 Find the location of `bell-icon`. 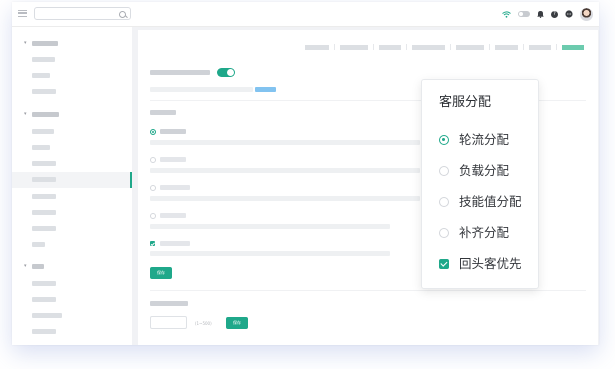

bell-icon is located at coordinates (540, 14).